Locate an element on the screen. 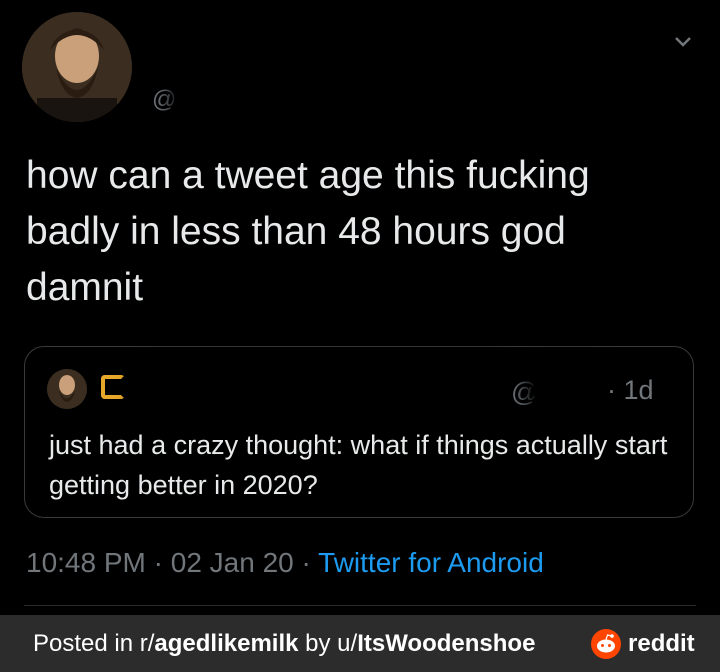 The height and width of the screenshot is (672, 720). username-link: ItsWoodenshoe is located at coordinates (446, 643).